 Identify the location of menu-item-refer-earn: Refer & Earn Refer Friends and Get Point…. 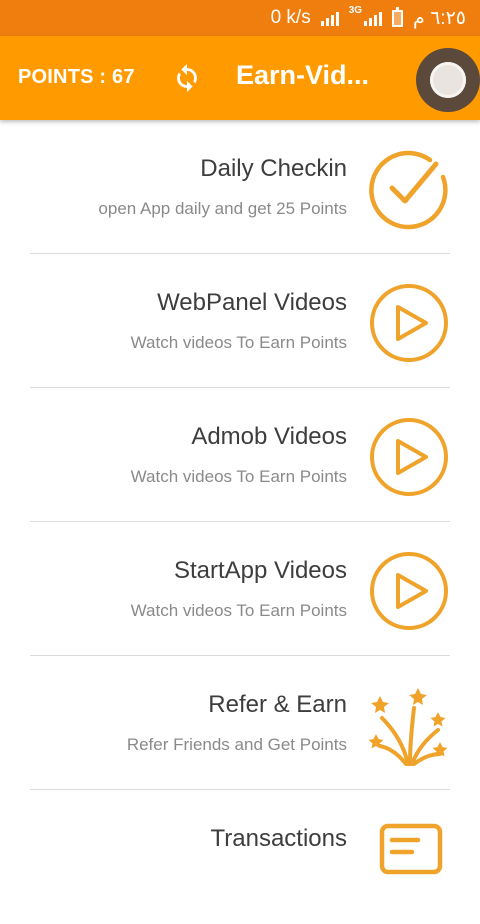
(240, 723).